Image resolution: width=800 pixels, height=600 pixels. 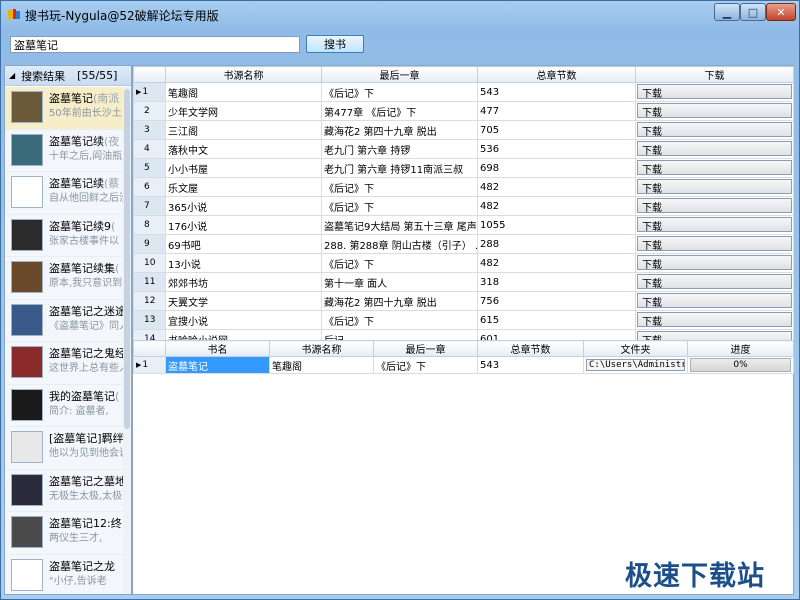 I want to click on result-item: 盗墓笔记(南派 50年前由长沙土, so click(x=64, y=108).